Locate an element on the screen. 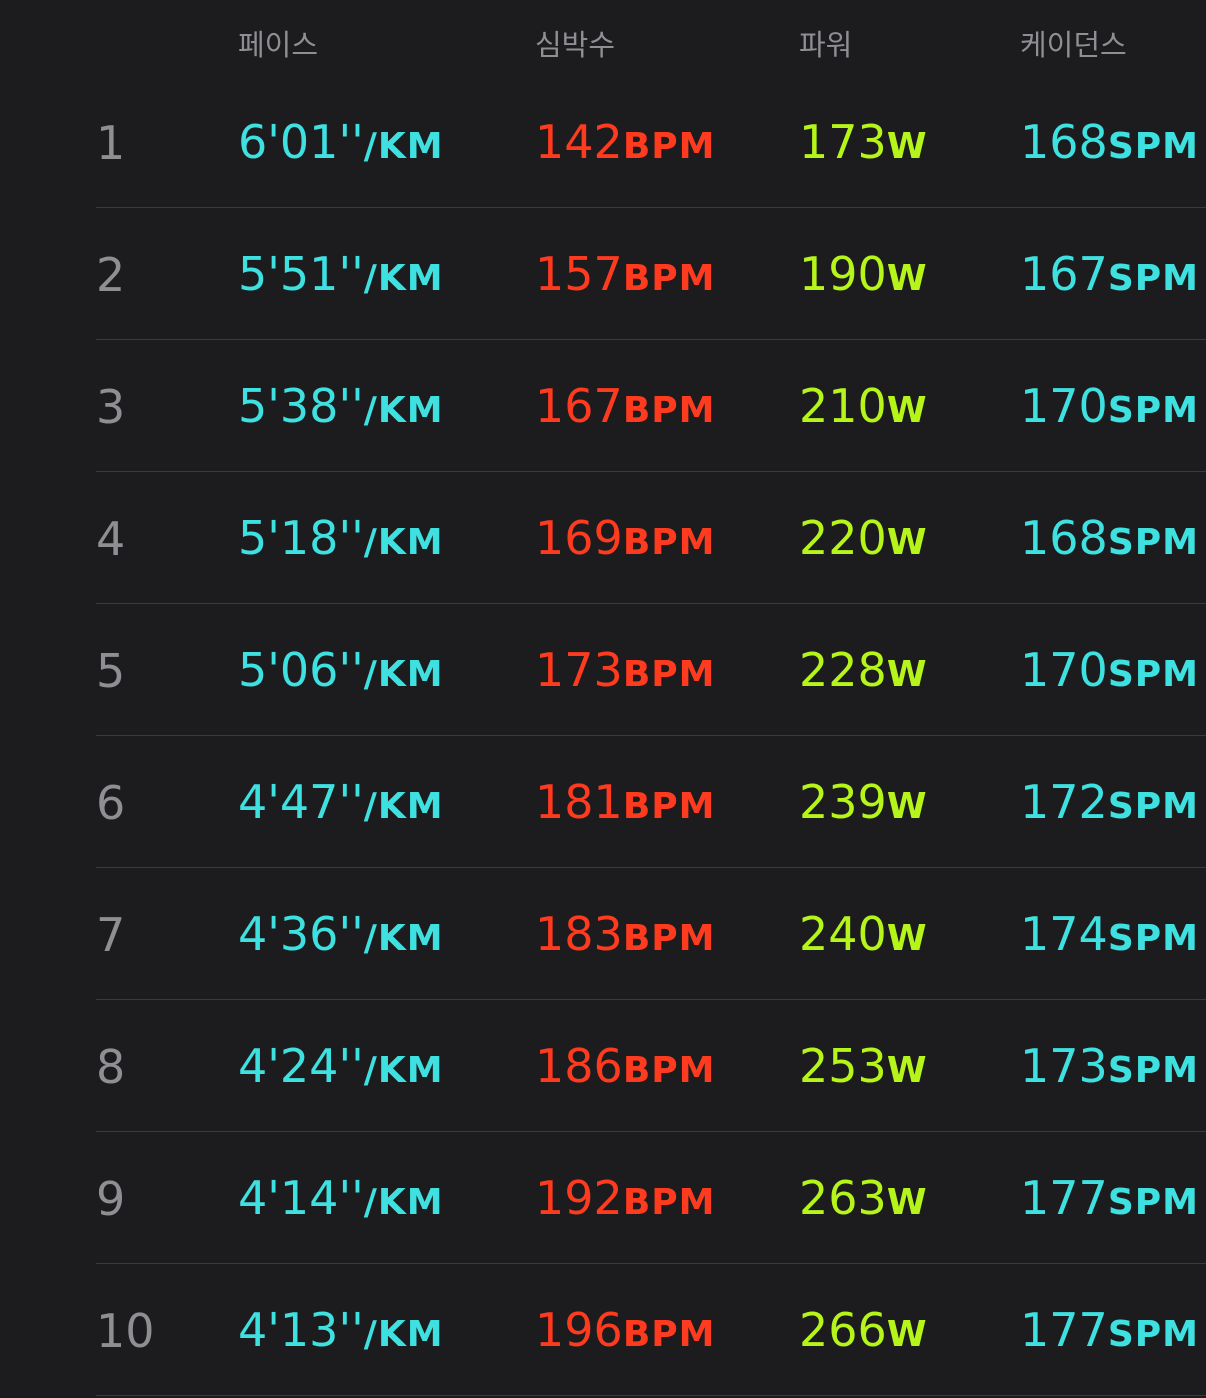 The image size is (1206, 1398). split-pace: 5'06''/KM is located at coordinates (341, 672).